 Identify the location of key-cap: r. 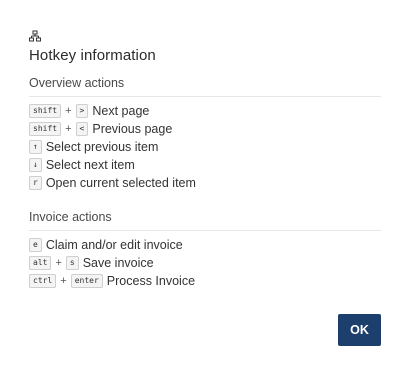
(35, 183).